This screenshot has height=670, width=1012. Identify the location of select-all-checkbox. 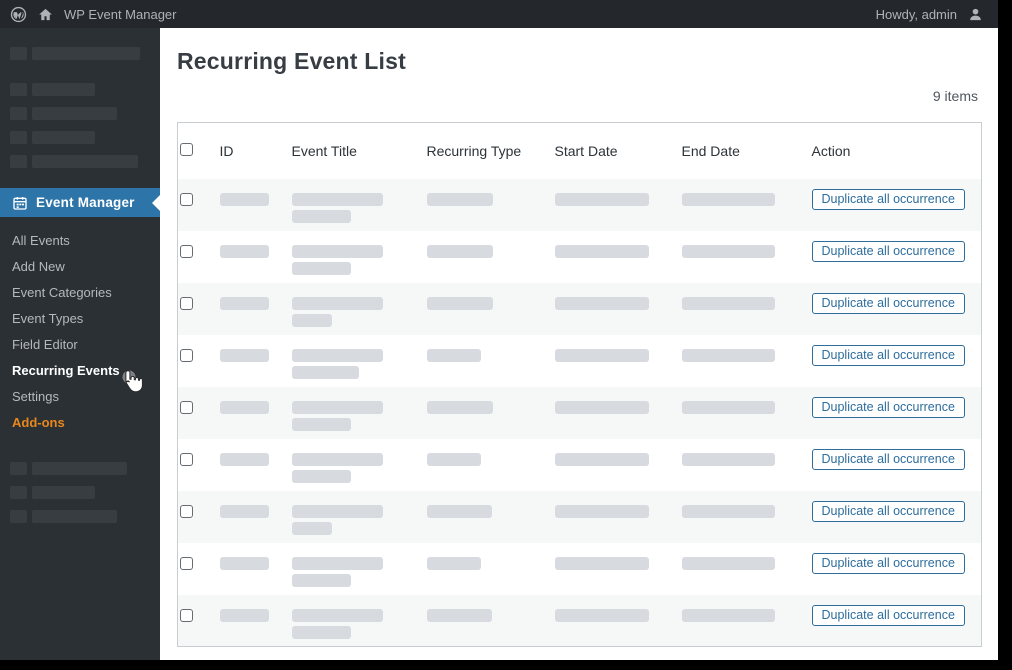
(186, 149).